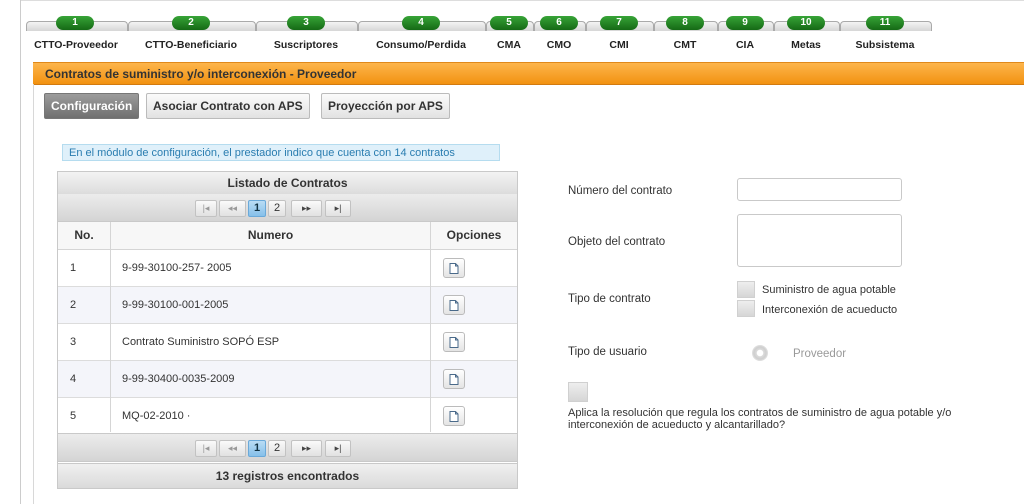  I want to click on suministro-agua-label: Suministro de agua potable, so click(829, 290).